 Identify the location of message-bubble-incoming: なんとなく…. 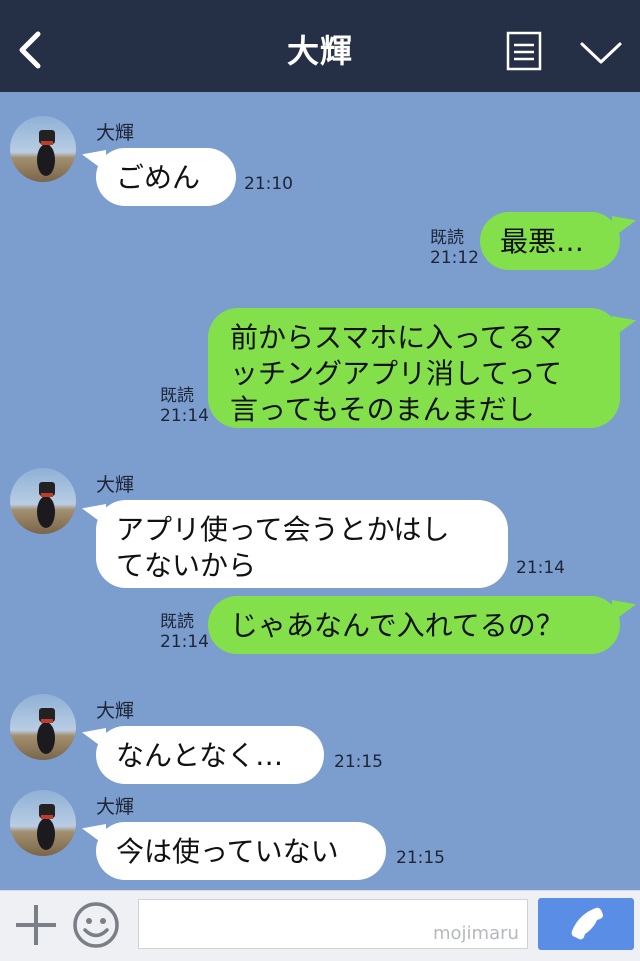
(210, 755).